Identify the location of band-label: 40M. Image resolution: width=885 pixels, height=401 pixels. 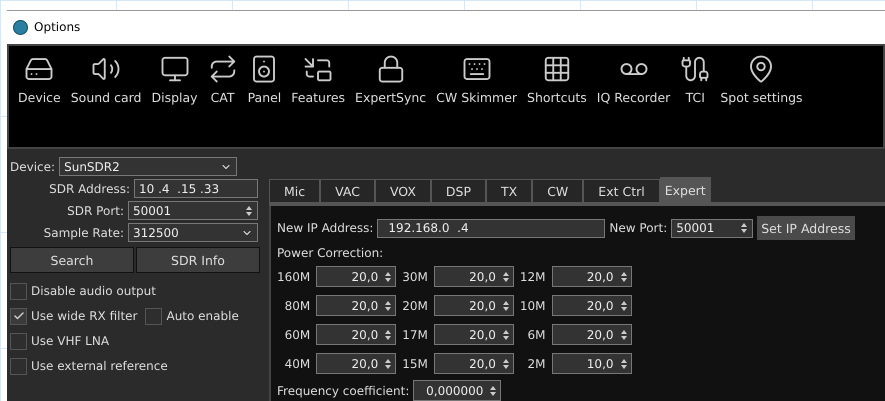
(297, 363).